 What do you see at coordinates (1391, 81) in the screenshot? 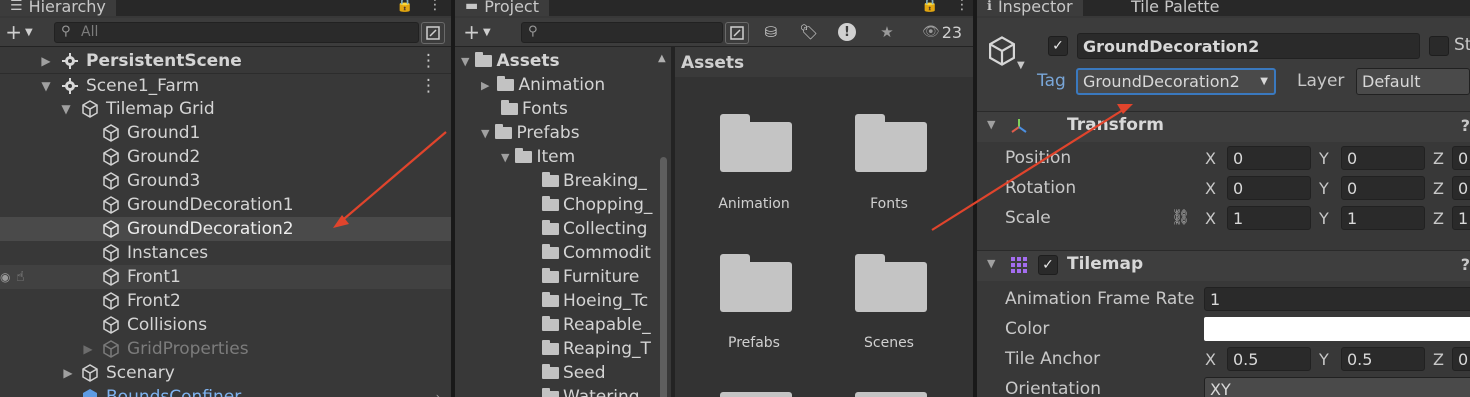
I see `layer-value: Default` at bounding box center [1391, 81].